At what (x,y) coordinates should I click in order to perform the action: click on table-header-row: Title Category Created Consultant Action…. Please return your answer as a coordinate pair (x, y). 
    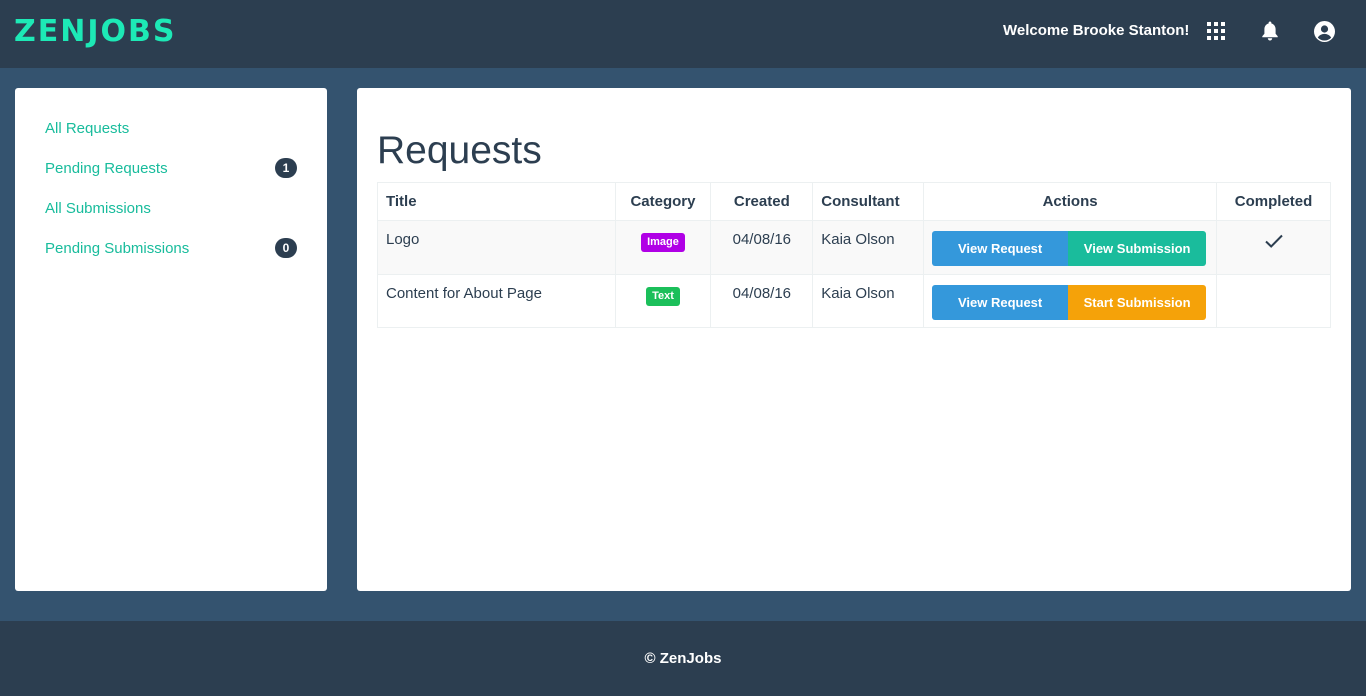
    Looking at the image, I should click on (854, 201).